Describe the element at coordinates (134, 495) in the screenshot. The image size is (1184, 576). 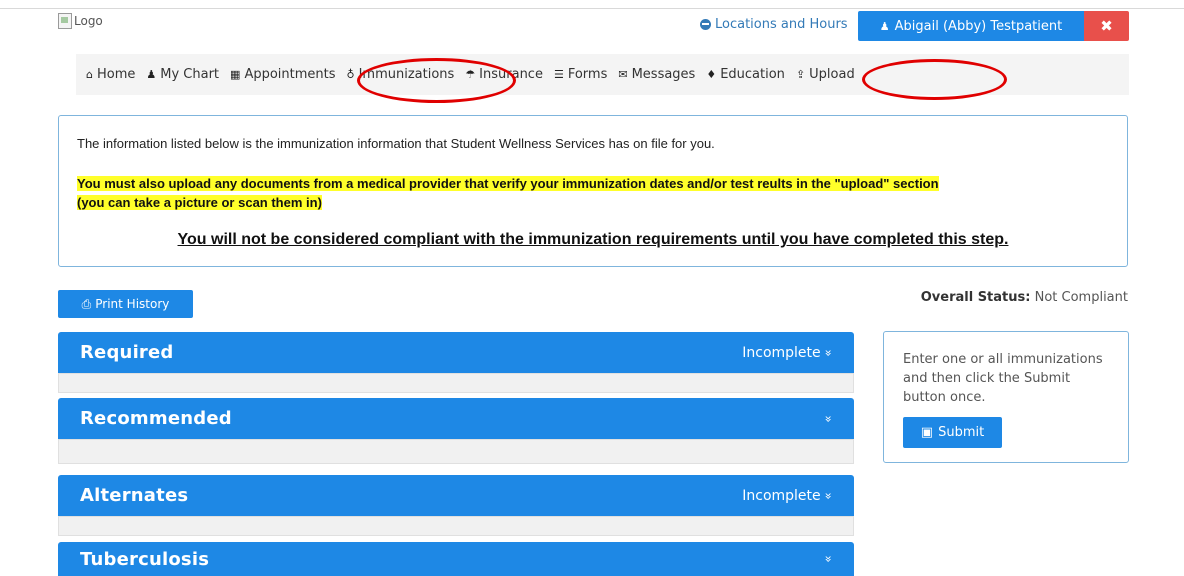
I see `section-title: Alternates` at that location.